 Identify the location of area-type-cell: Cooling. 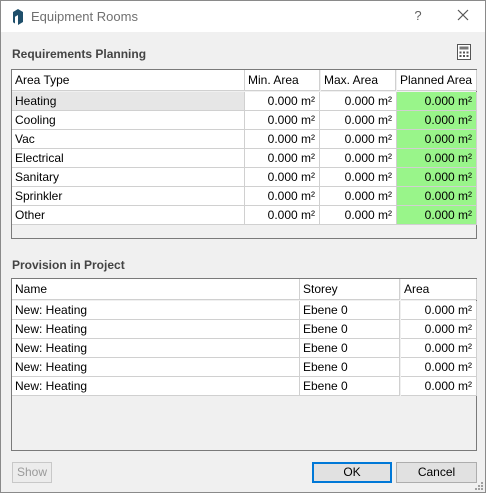
(128, 120).